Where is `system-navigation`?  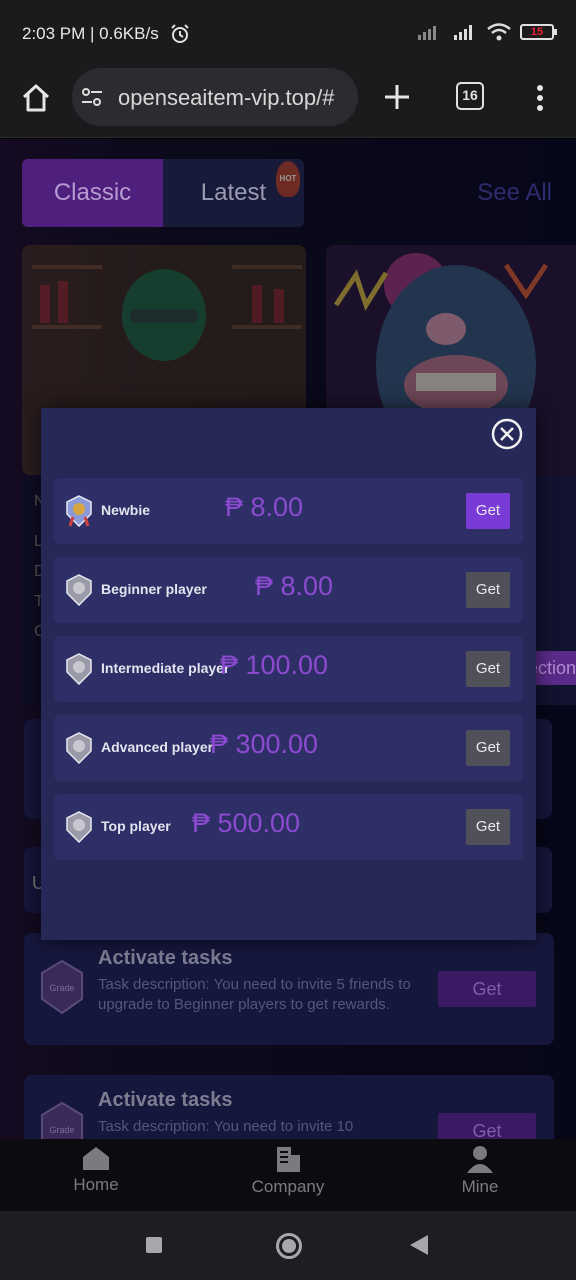 system-navigation is located at coordinates (288, 1245).